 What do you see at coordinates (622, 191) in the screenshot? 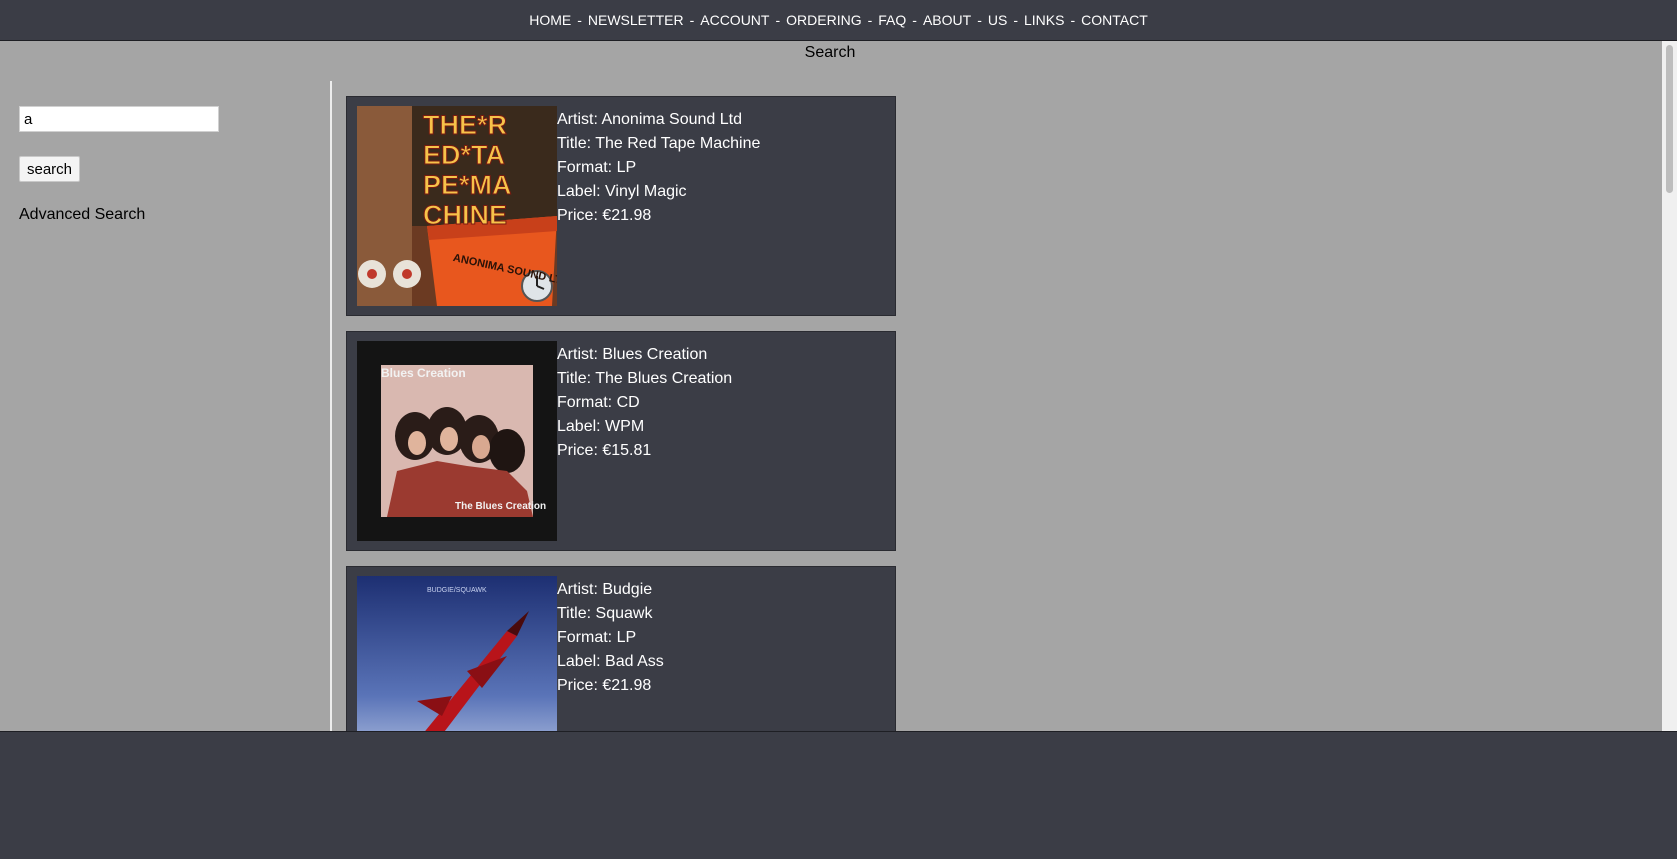
I see `label-text: Label: Vinyl Magic` at bounding box center [622, 191].